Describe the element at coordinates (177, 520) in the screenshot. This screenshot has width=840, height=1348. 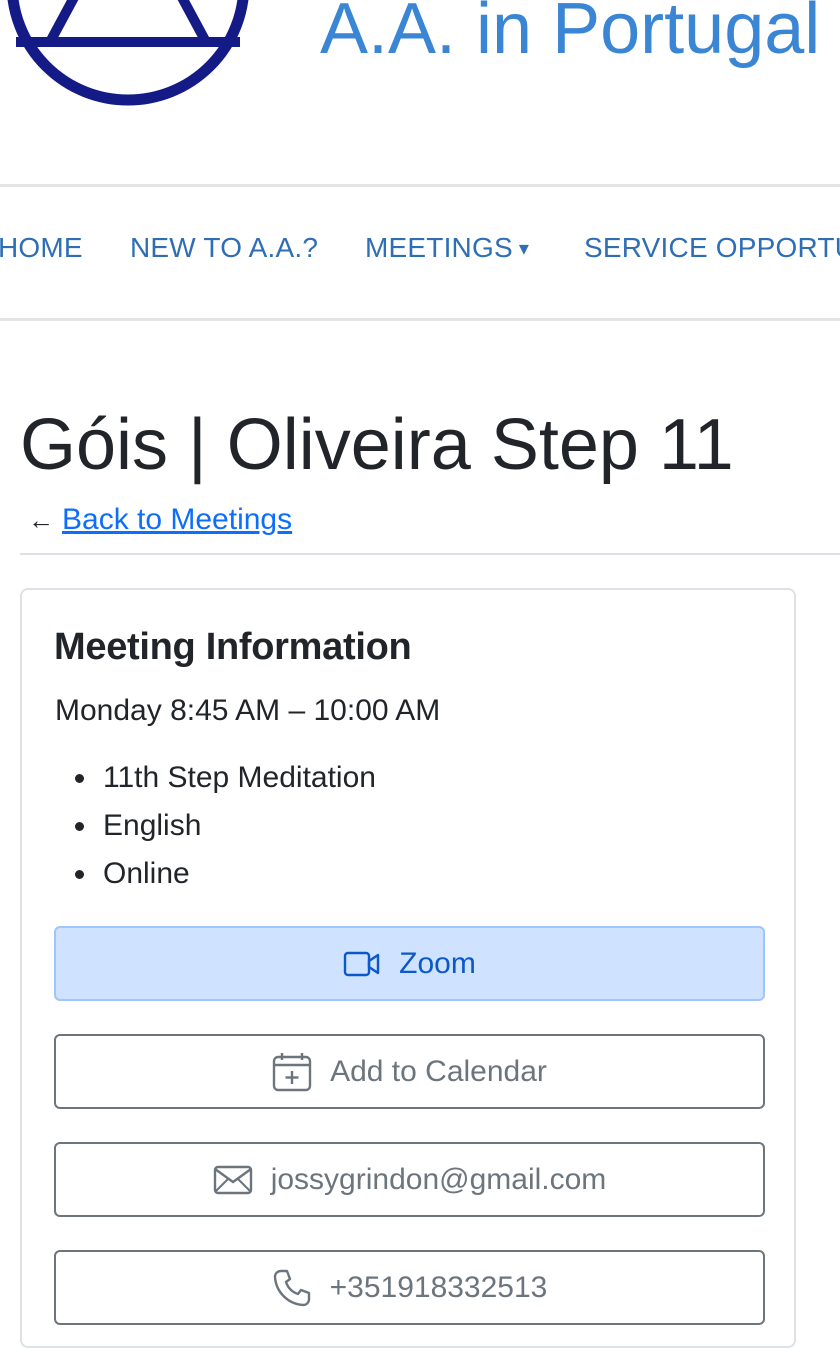
I see `back-to-meetings-link: Back to Meetings` at that location.